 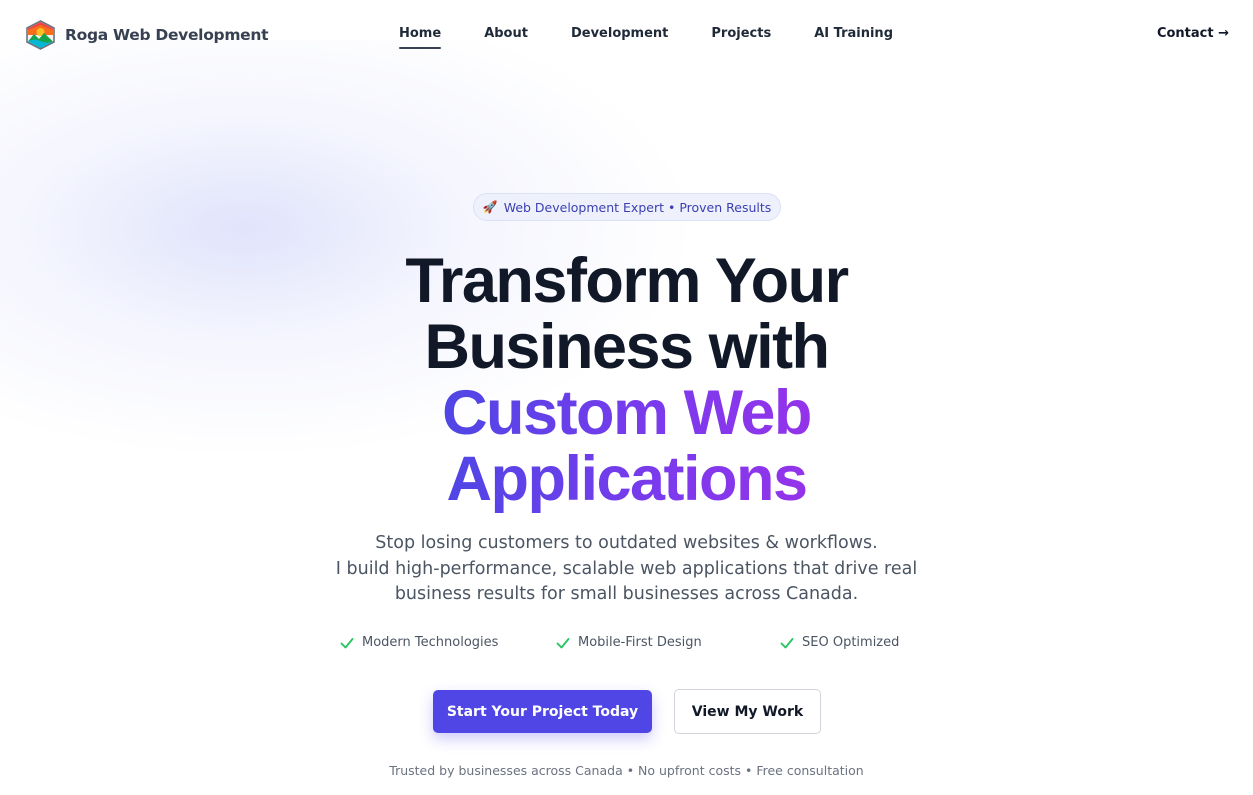 What do you see at coordinates (627, 347) in the screenshot?
I see `headline-line-2: Business with` at bounding box center [627, 347].